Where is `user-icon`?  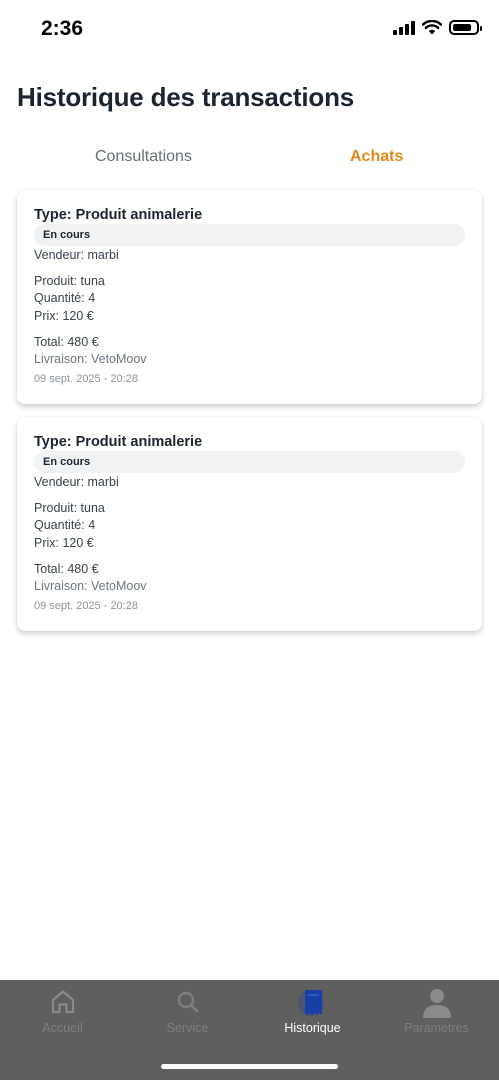 user-icon is located at coordinates (436, 1003).